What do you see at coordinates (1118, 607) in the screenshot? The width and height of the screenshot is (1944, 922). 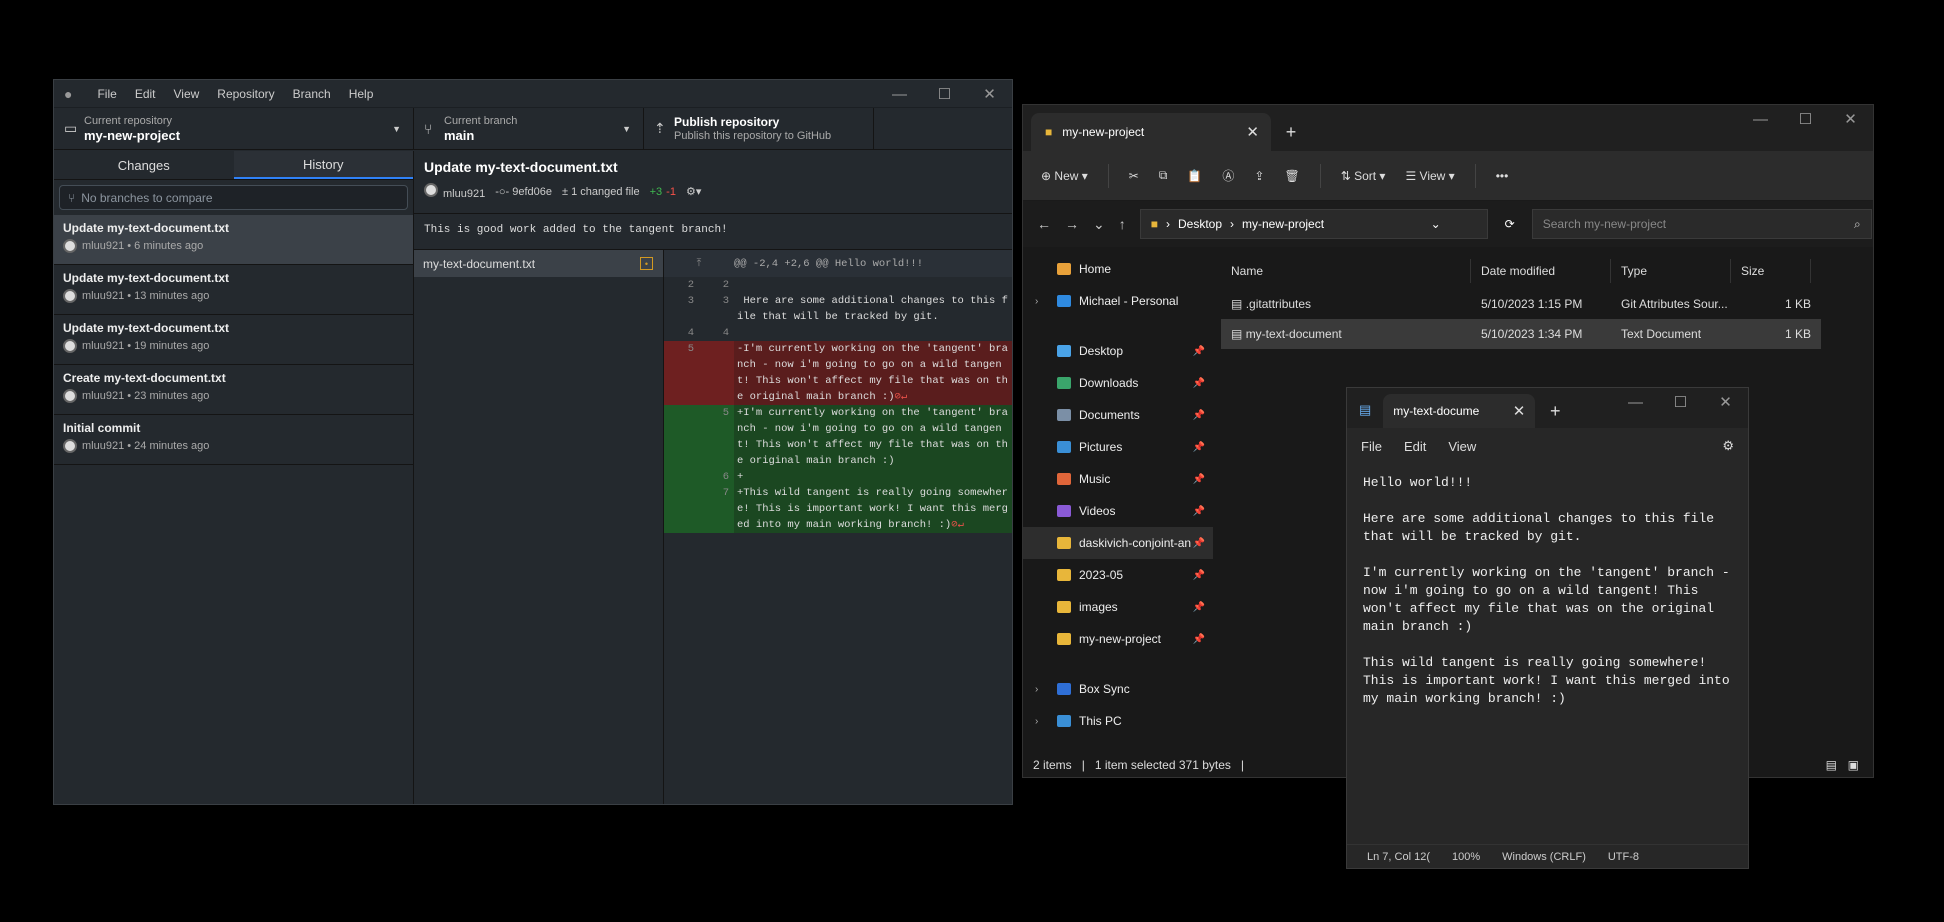 I see `sidebar-item: images 📌` at bounding box center [1118, 607].